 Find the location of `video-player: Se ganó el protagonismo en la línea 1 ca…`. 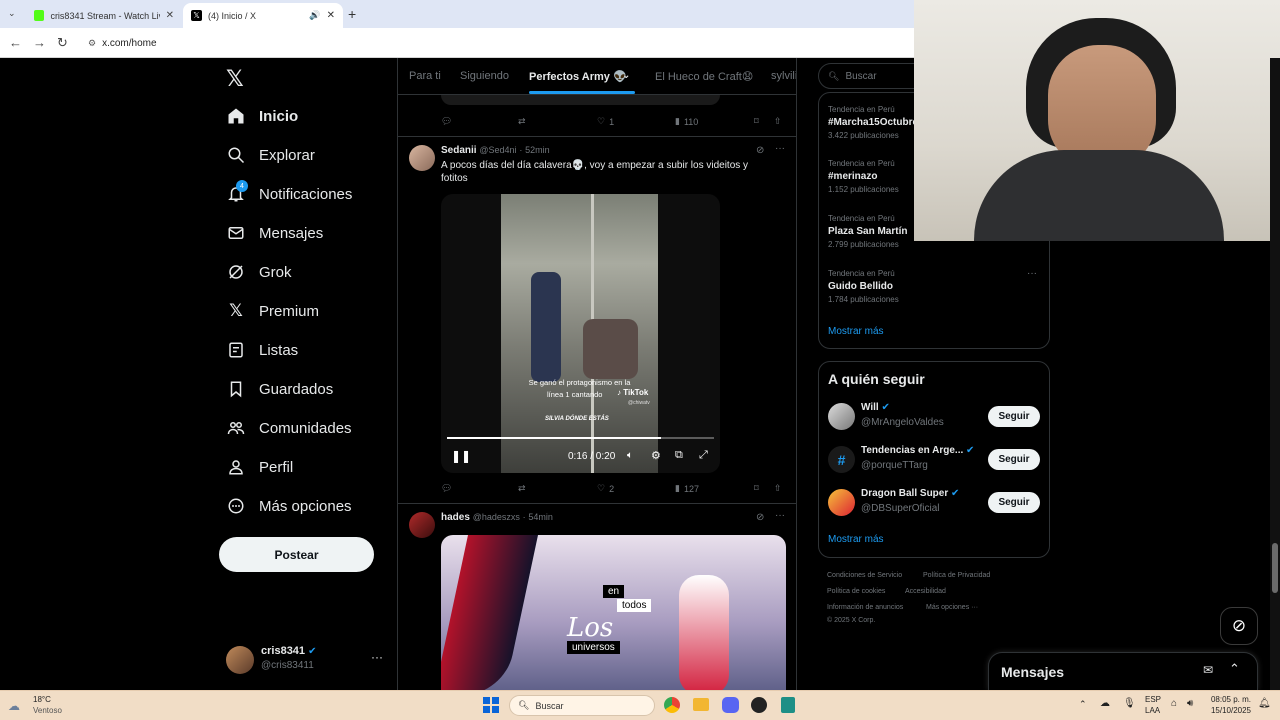

video-player: Se ganó el protagonismo en la línea 1 ca… is located at coordinates (580, 333).